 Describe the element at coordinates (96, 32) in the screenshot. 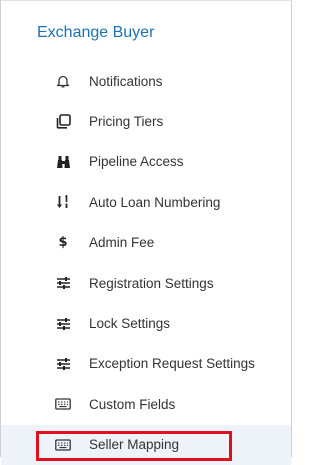

I see `section-title: Exchange Buyer` at that location.